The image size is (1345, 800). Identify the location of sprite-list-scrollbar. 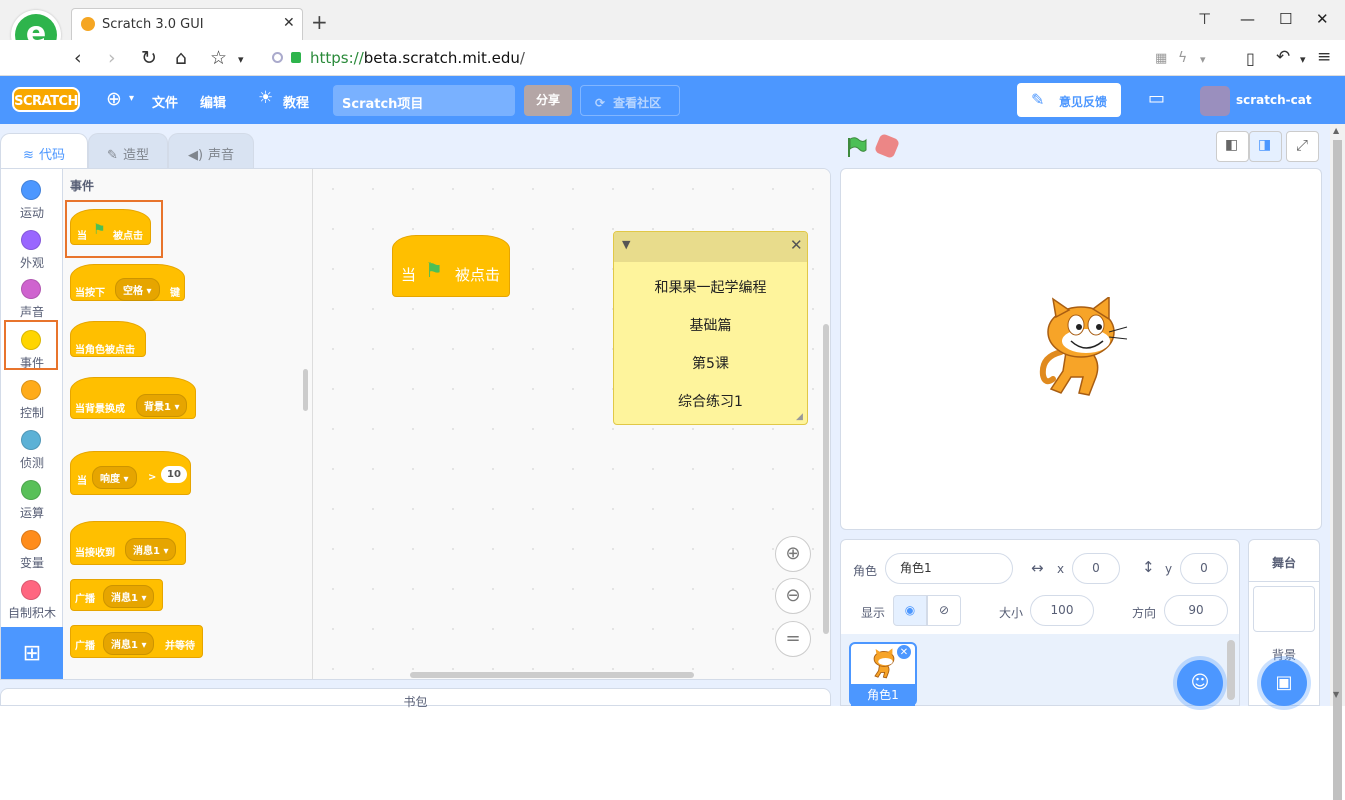
(1231, 670).